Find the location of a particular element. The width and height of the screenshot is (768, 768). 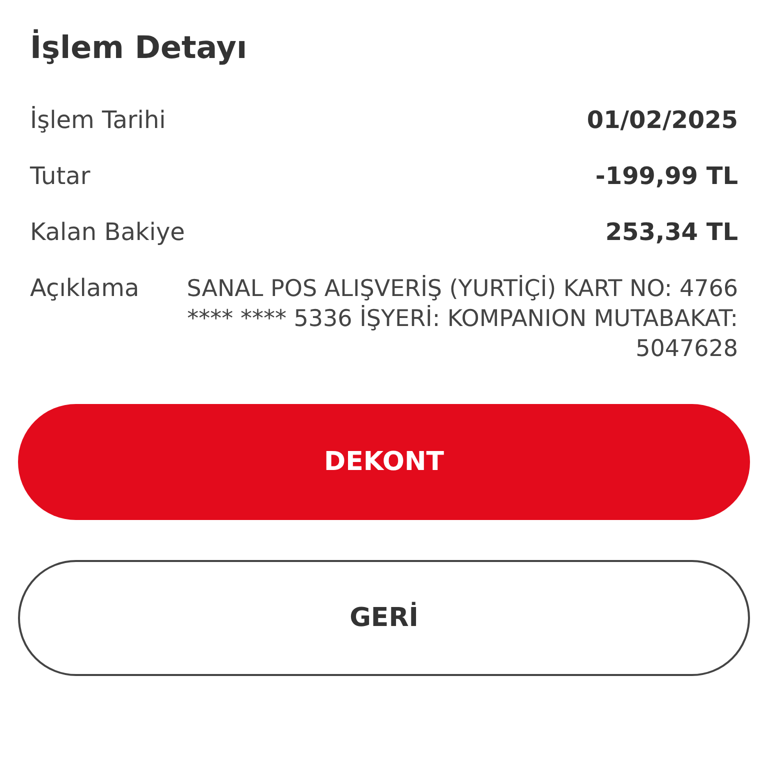

back-button: GERİ is located at coordinates (384, 618).